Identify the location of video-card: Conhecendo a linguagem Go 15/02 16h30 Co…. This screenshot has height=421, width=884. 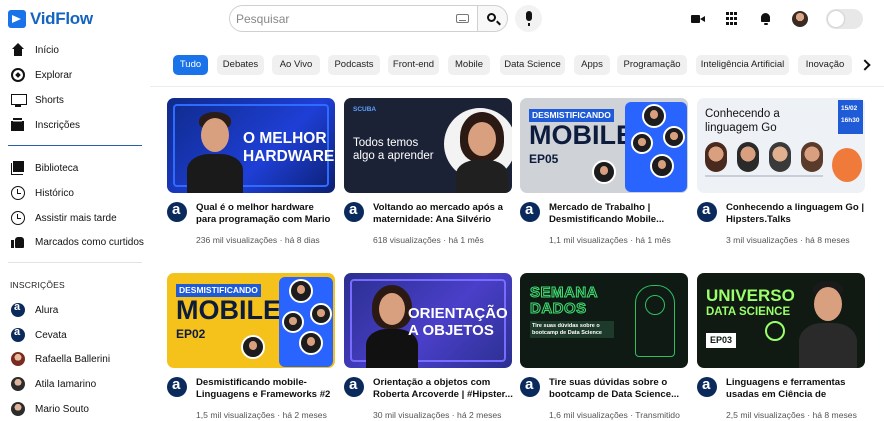
(781, 173).